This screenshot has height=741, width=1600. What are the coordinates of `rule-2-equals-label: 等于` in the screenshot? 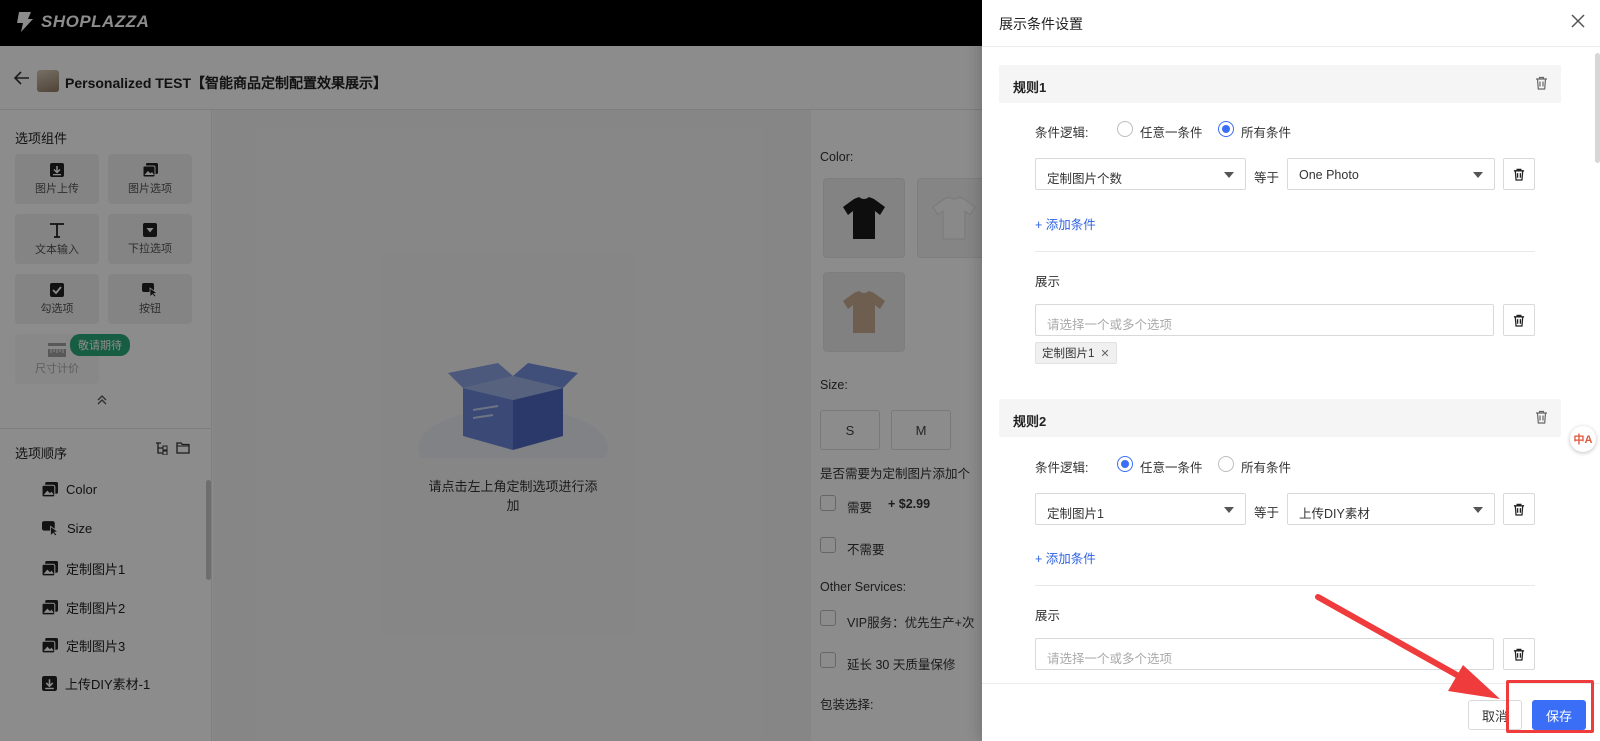 It's located at (1267, 513).